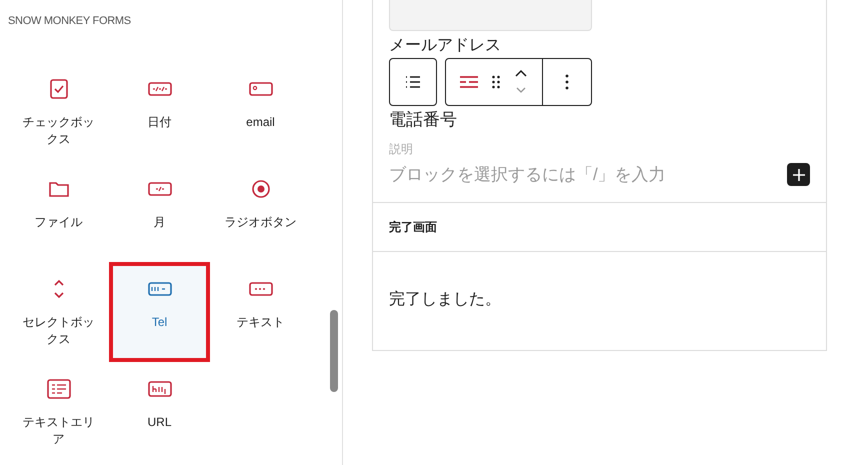 Image resolution: width=856 pixels, height=465 pixels. I want to click on block-item: Tel, so click(159, 312).